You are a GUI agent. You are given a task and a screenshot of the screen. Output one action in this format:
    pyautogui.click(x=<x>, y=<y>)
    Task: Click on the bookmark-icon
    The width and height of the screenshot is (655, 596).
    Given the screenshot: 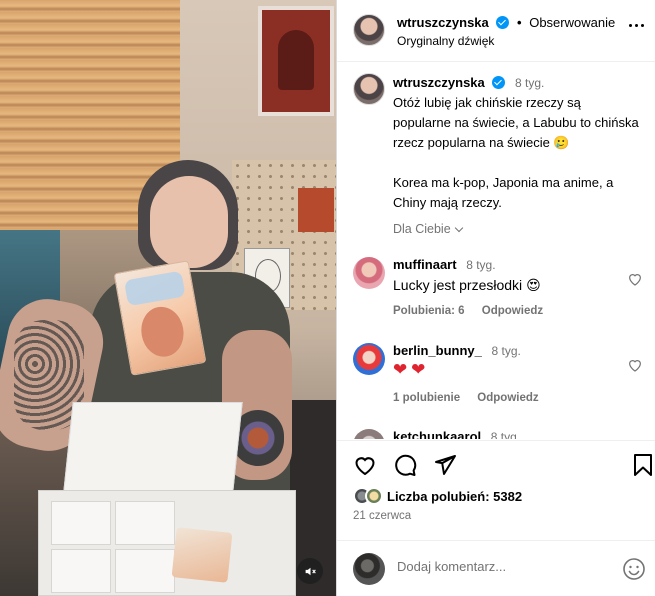 What is the action you would take?
    pyautogui.click(x=643, y=465)
    